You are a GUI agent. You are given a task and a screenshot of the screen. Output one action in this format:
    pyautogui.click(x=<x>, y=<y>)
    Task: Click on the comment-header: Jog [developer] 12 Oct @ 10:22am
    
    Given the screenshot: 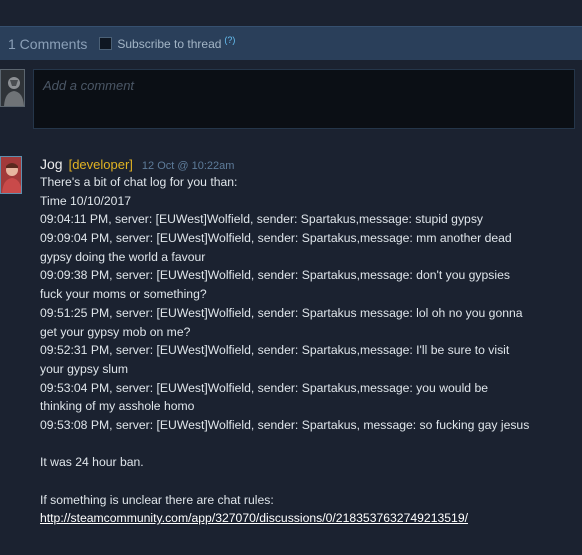 What is the action you would take?
    pyautogui.click(x=311, y=164)
    